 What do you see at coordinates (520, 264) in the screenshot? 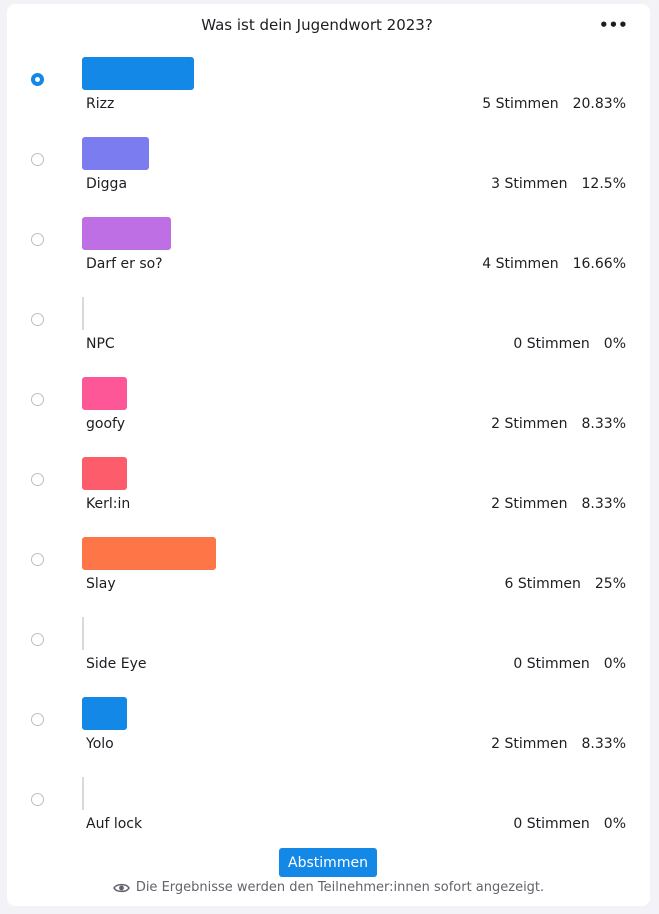
I see `vote-count: 4 Stimmen` at bounding box center [520, 264].